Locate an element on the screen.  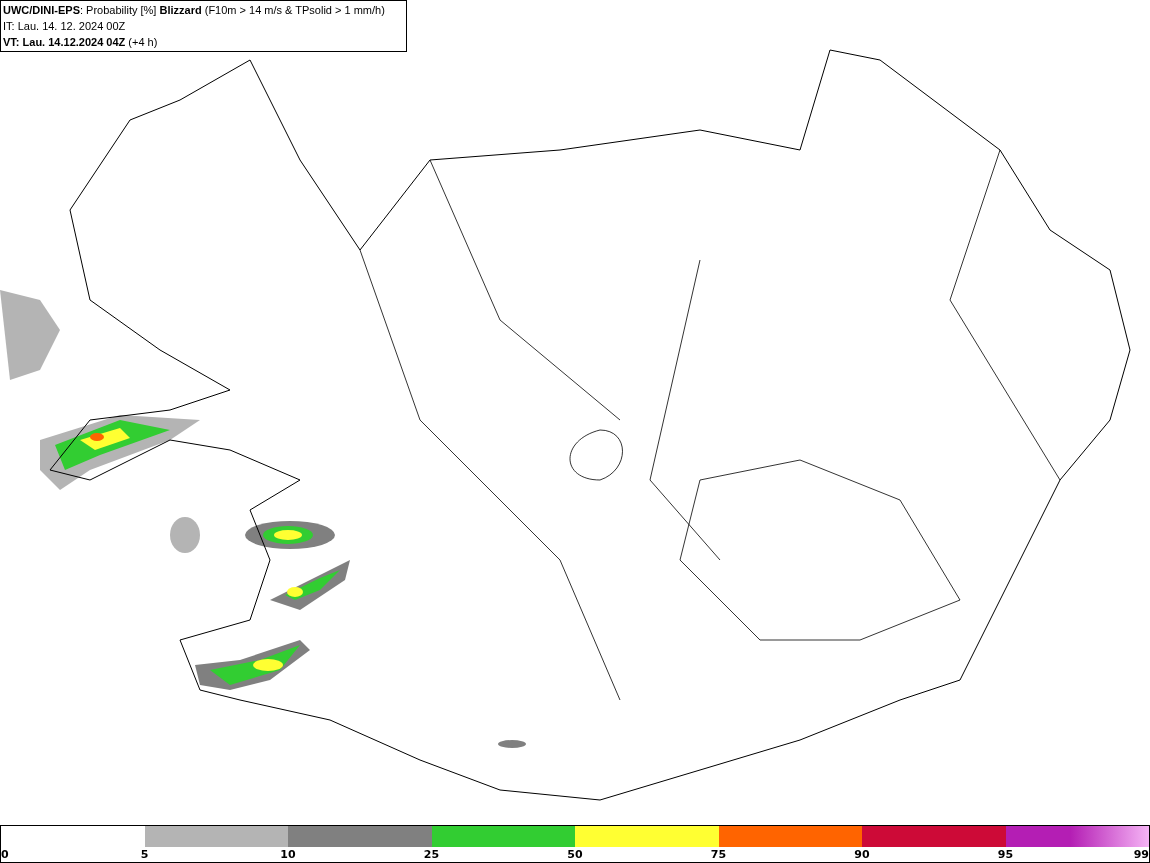
header-text: VT: Lau. 14.12.2024 04Z (+4 h) is located at coordinates (81, 42).